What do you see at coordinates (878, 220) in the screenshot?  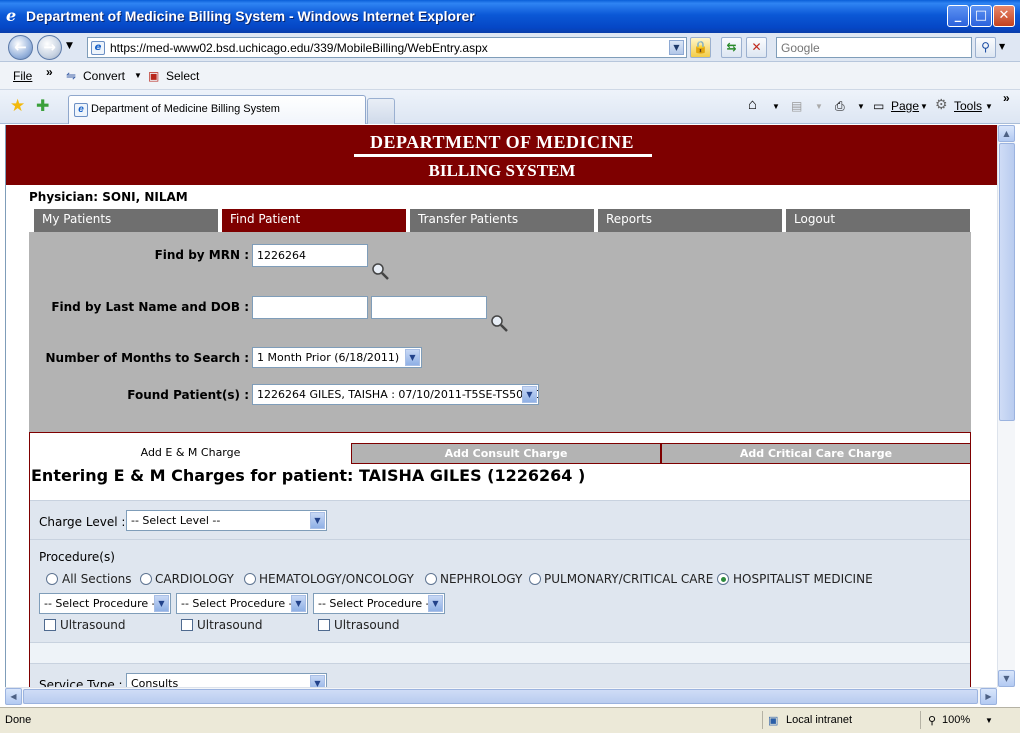 I see `nav-logout: Logout` at bounding box center [878, 220].